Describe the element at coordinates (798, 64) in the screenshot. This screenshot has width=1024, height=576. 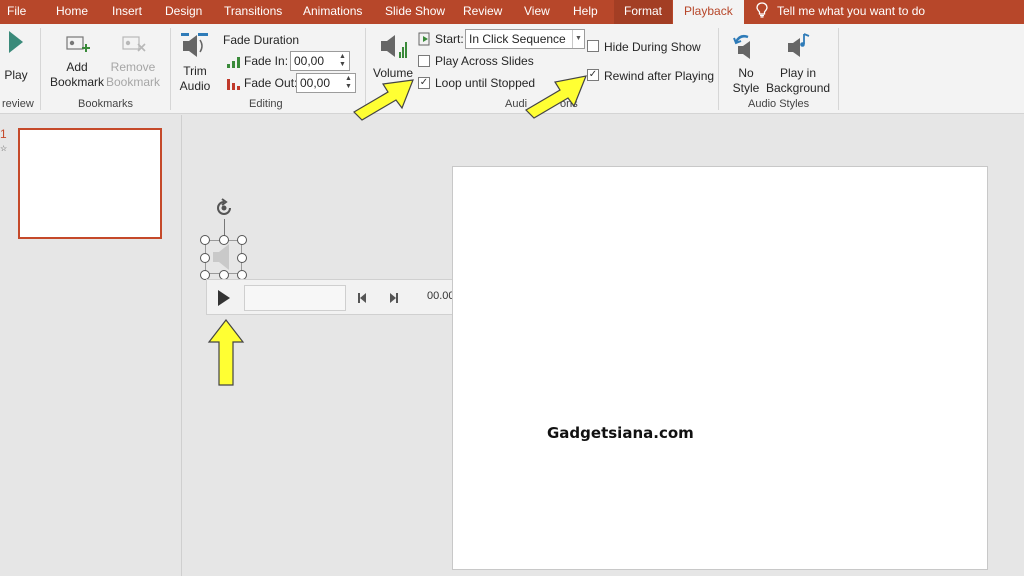
I see `play-in-background-button: Play in Background` at that location.